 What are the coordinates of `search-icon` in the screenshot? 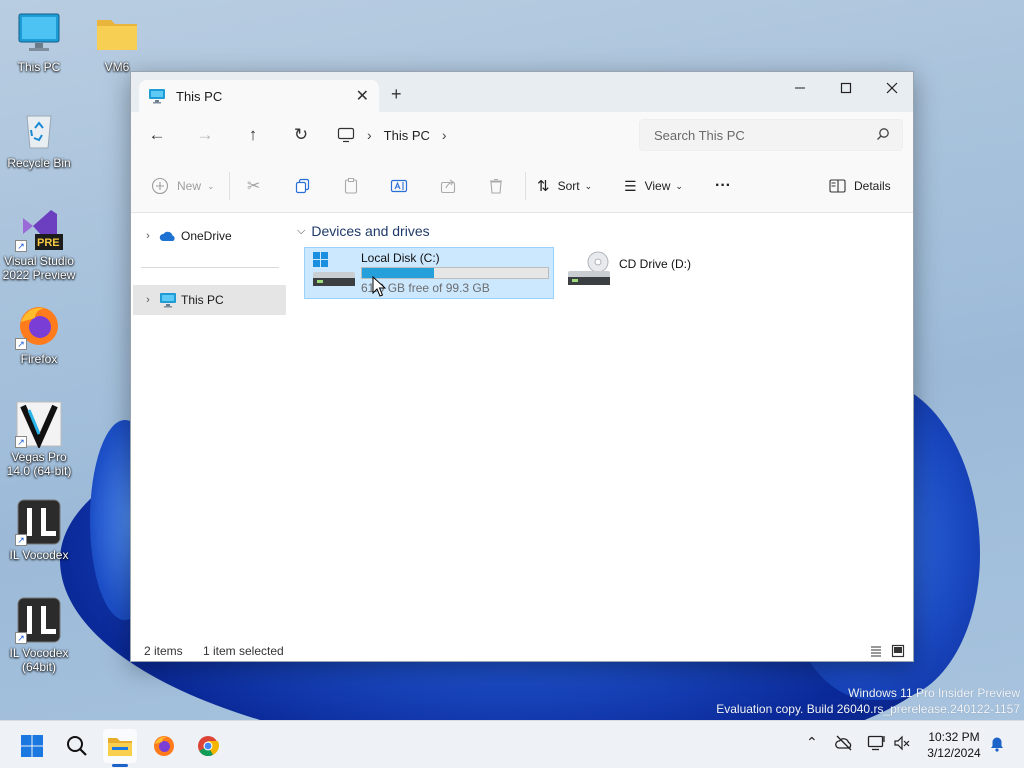 It's located at (77, 746).